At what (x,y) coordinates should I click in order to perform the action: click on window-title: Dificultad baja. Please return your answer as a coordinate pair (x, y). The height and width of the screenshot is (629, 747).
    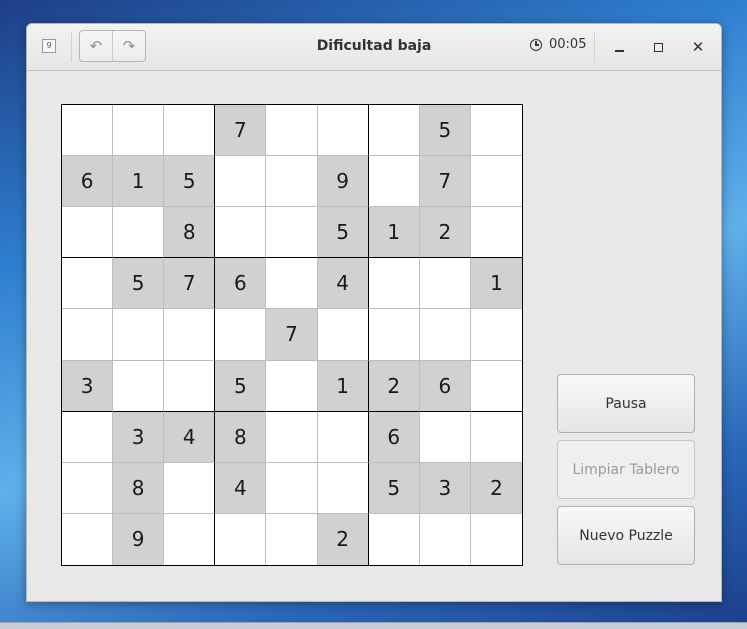
    Looking at the image, I should click on (374, 46).